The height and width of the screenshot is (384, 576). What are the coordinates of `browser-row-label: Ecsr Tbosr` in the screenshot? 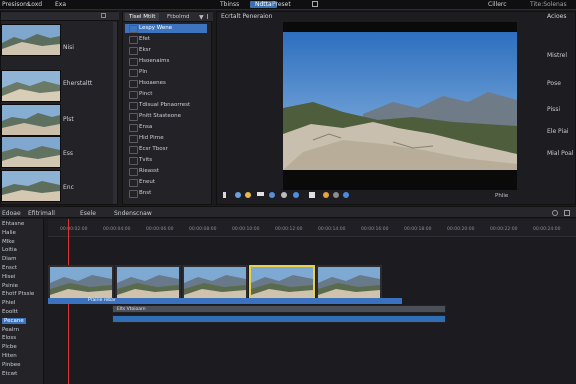 It's located at (153, 149).